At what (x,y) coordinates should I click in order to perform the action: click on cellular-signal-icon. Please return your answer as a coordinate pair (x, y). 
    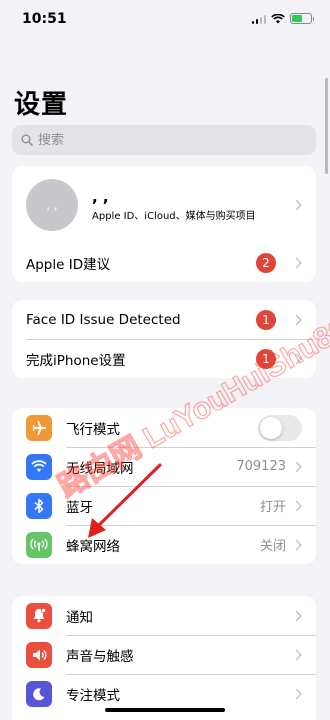
    Looking at the image, I should click on (258, 19).